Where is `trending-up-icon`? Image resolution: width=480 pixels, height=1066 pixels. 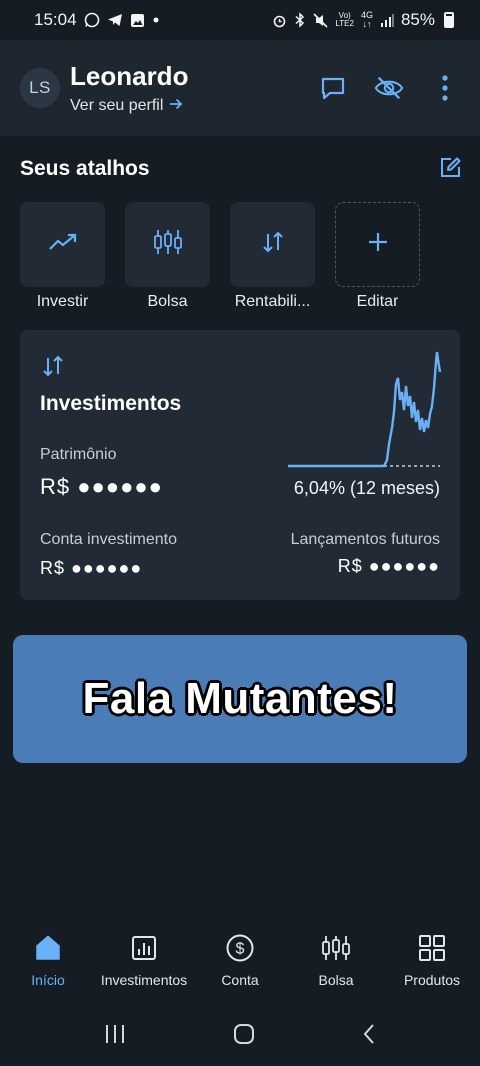 trending-up-icon is located at coordinates (63, 244).